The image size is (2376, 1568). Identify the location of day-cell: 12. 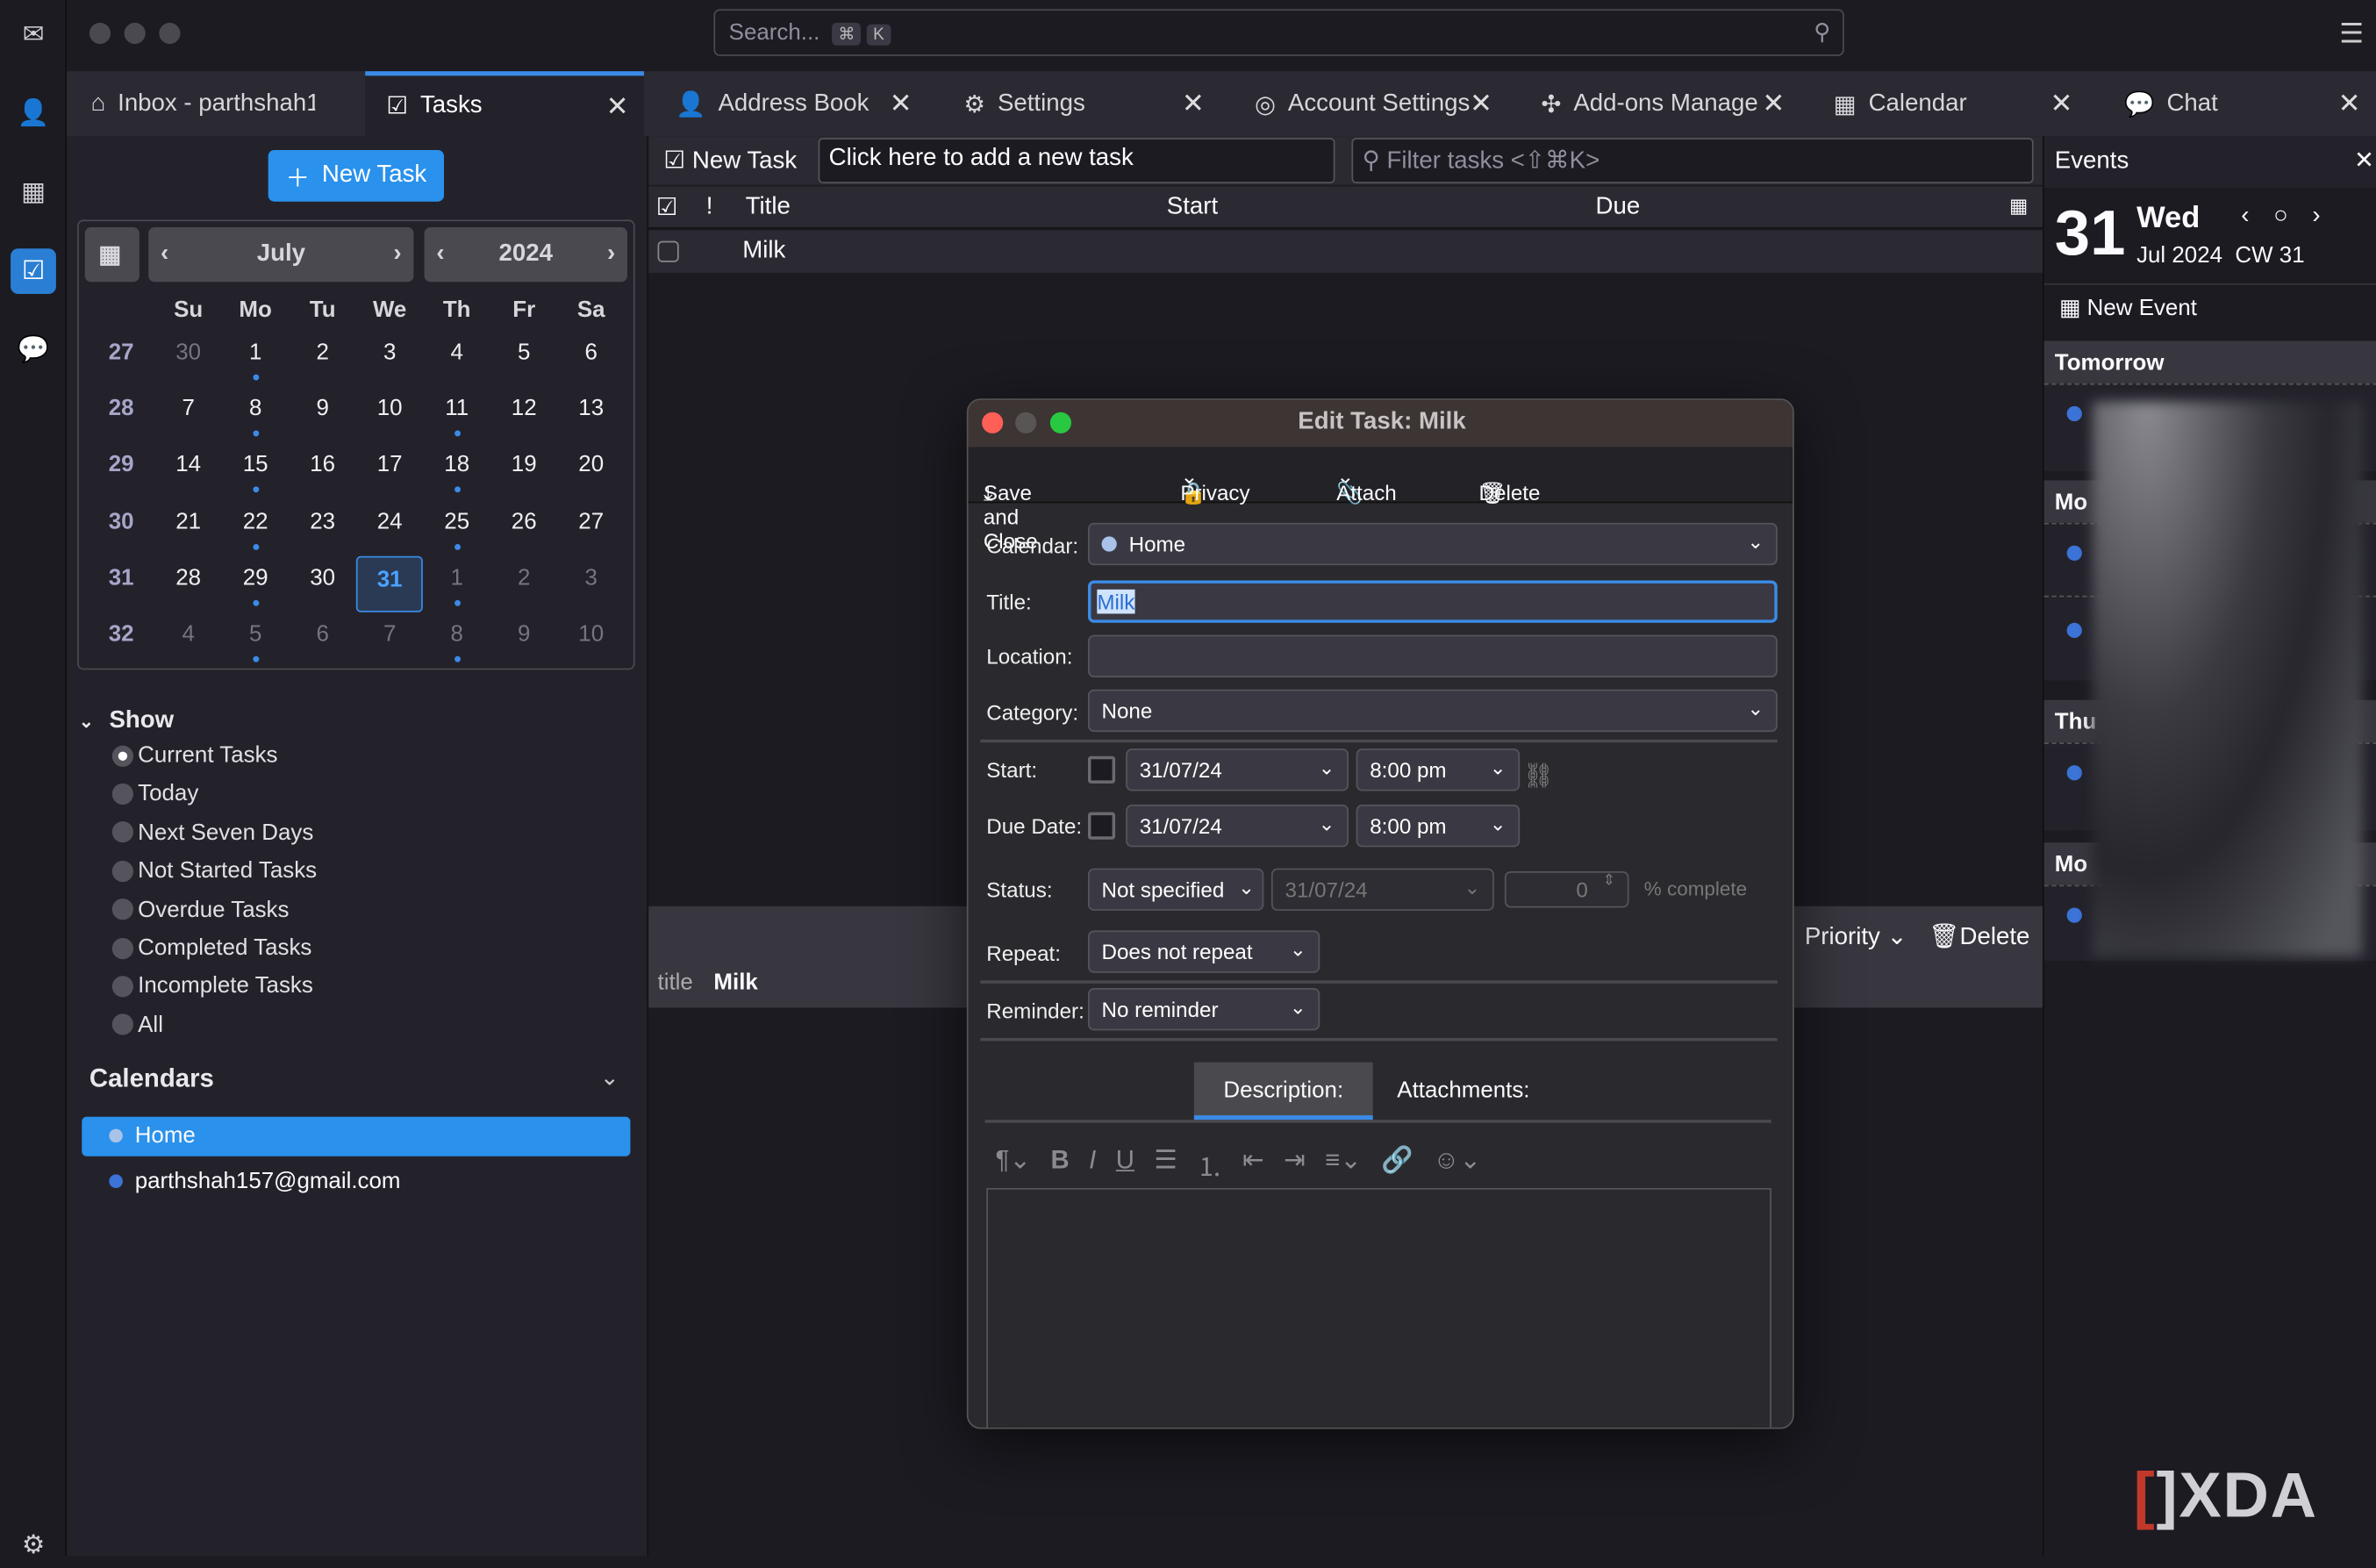
(523, 415).